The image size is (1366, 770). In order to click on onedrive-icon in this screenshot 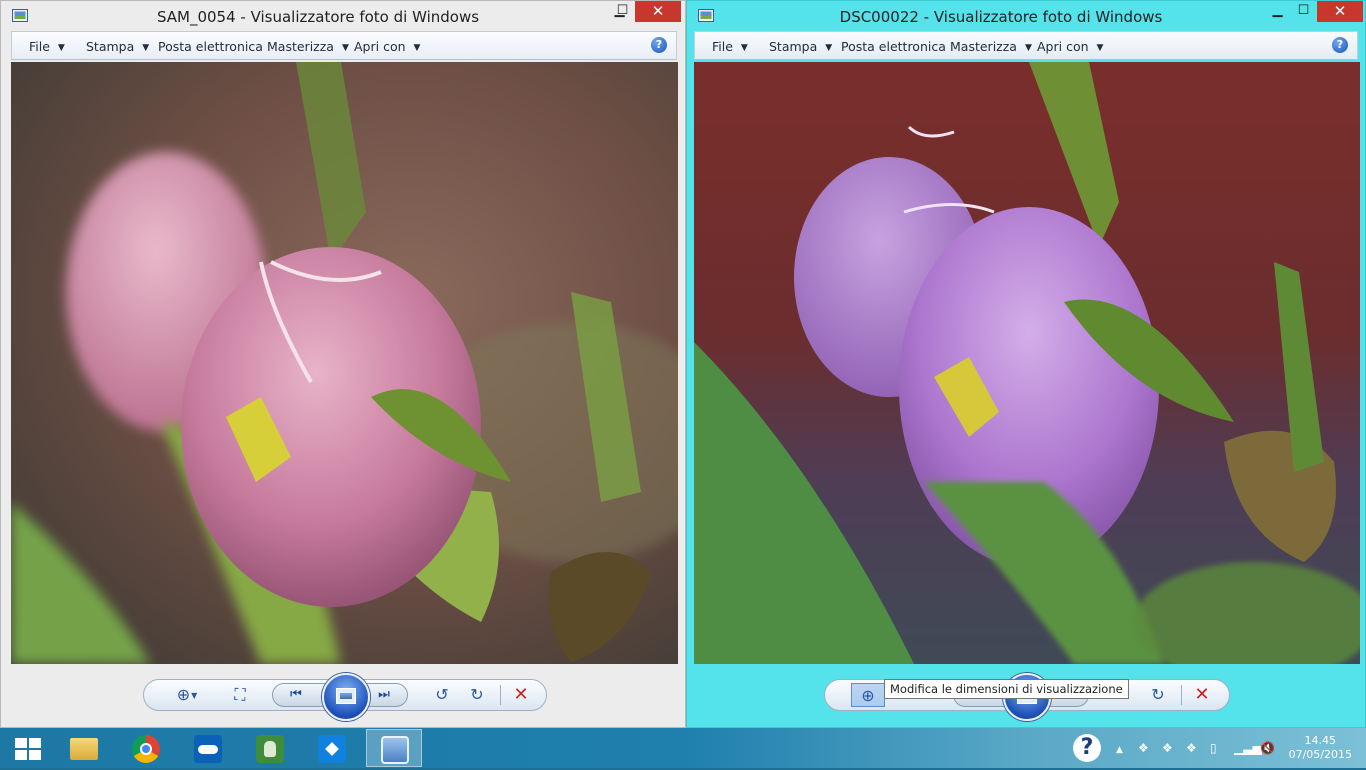, I will do `click(208, 749)`.